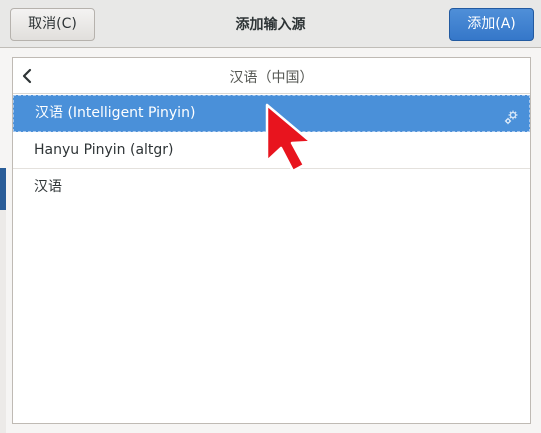  I want to click on add-button: 添加(A), so click(491, 24).